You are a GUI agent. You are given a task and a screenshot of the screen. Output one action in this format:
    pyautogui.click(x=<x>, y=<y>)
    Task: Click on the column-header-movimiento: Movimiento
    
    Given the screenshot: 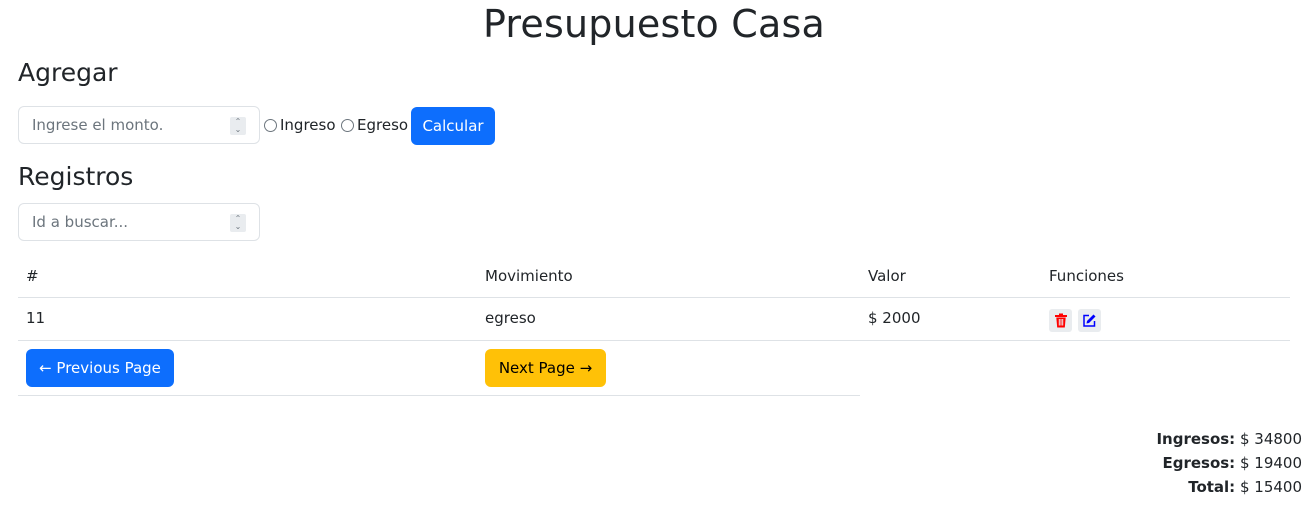 What is the action you would take?
    pyautogui.click(x=529, y=276)
    